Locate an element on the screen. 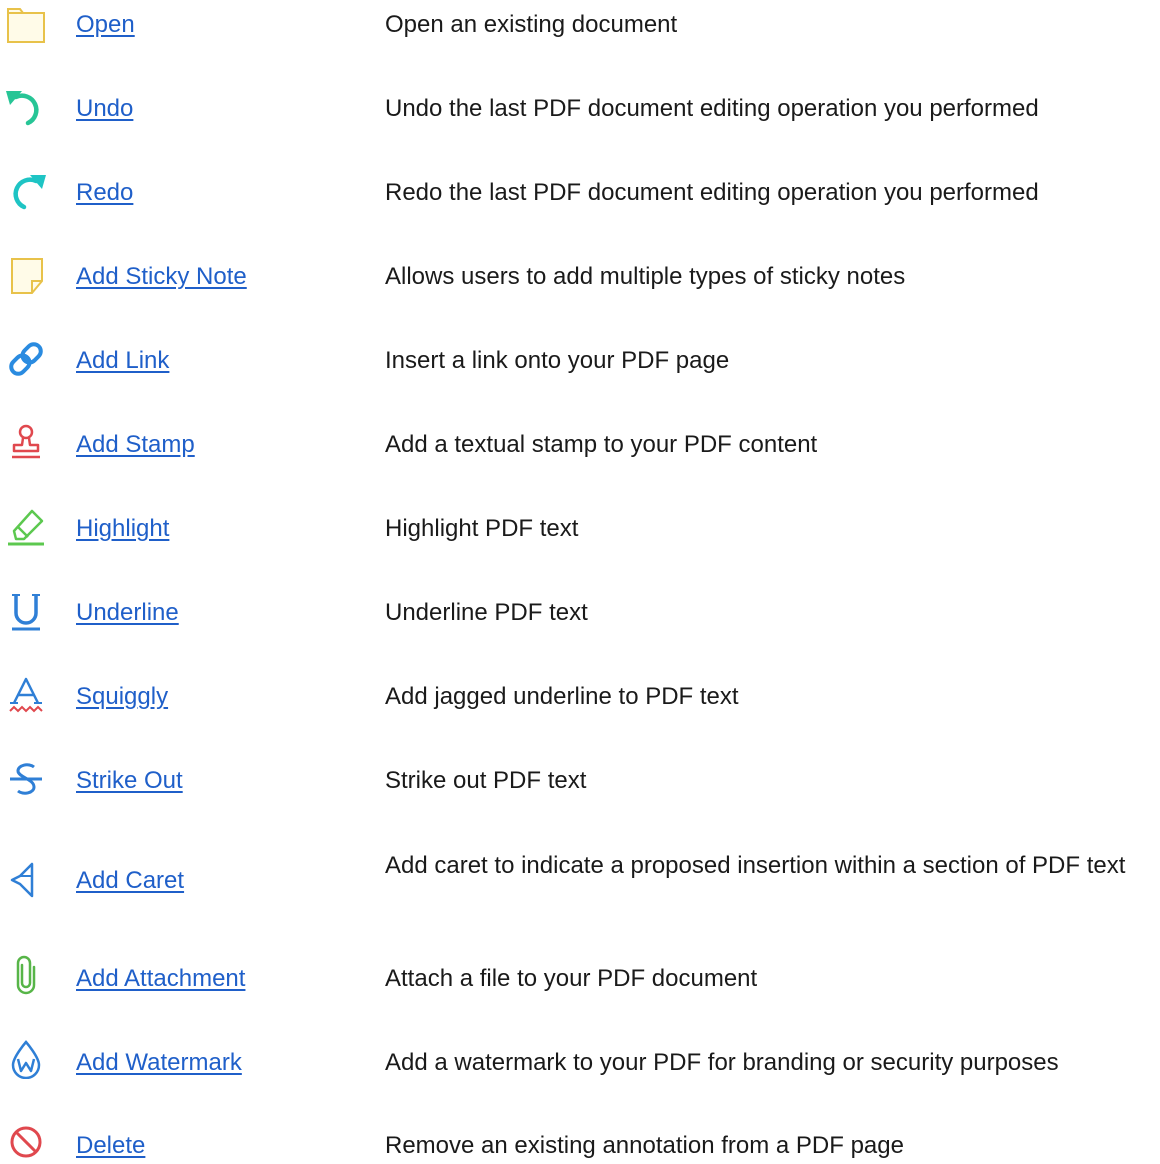 The width and height of the screenshot is (1160, 1164). undo-icon is located at coordinates (26, 107).